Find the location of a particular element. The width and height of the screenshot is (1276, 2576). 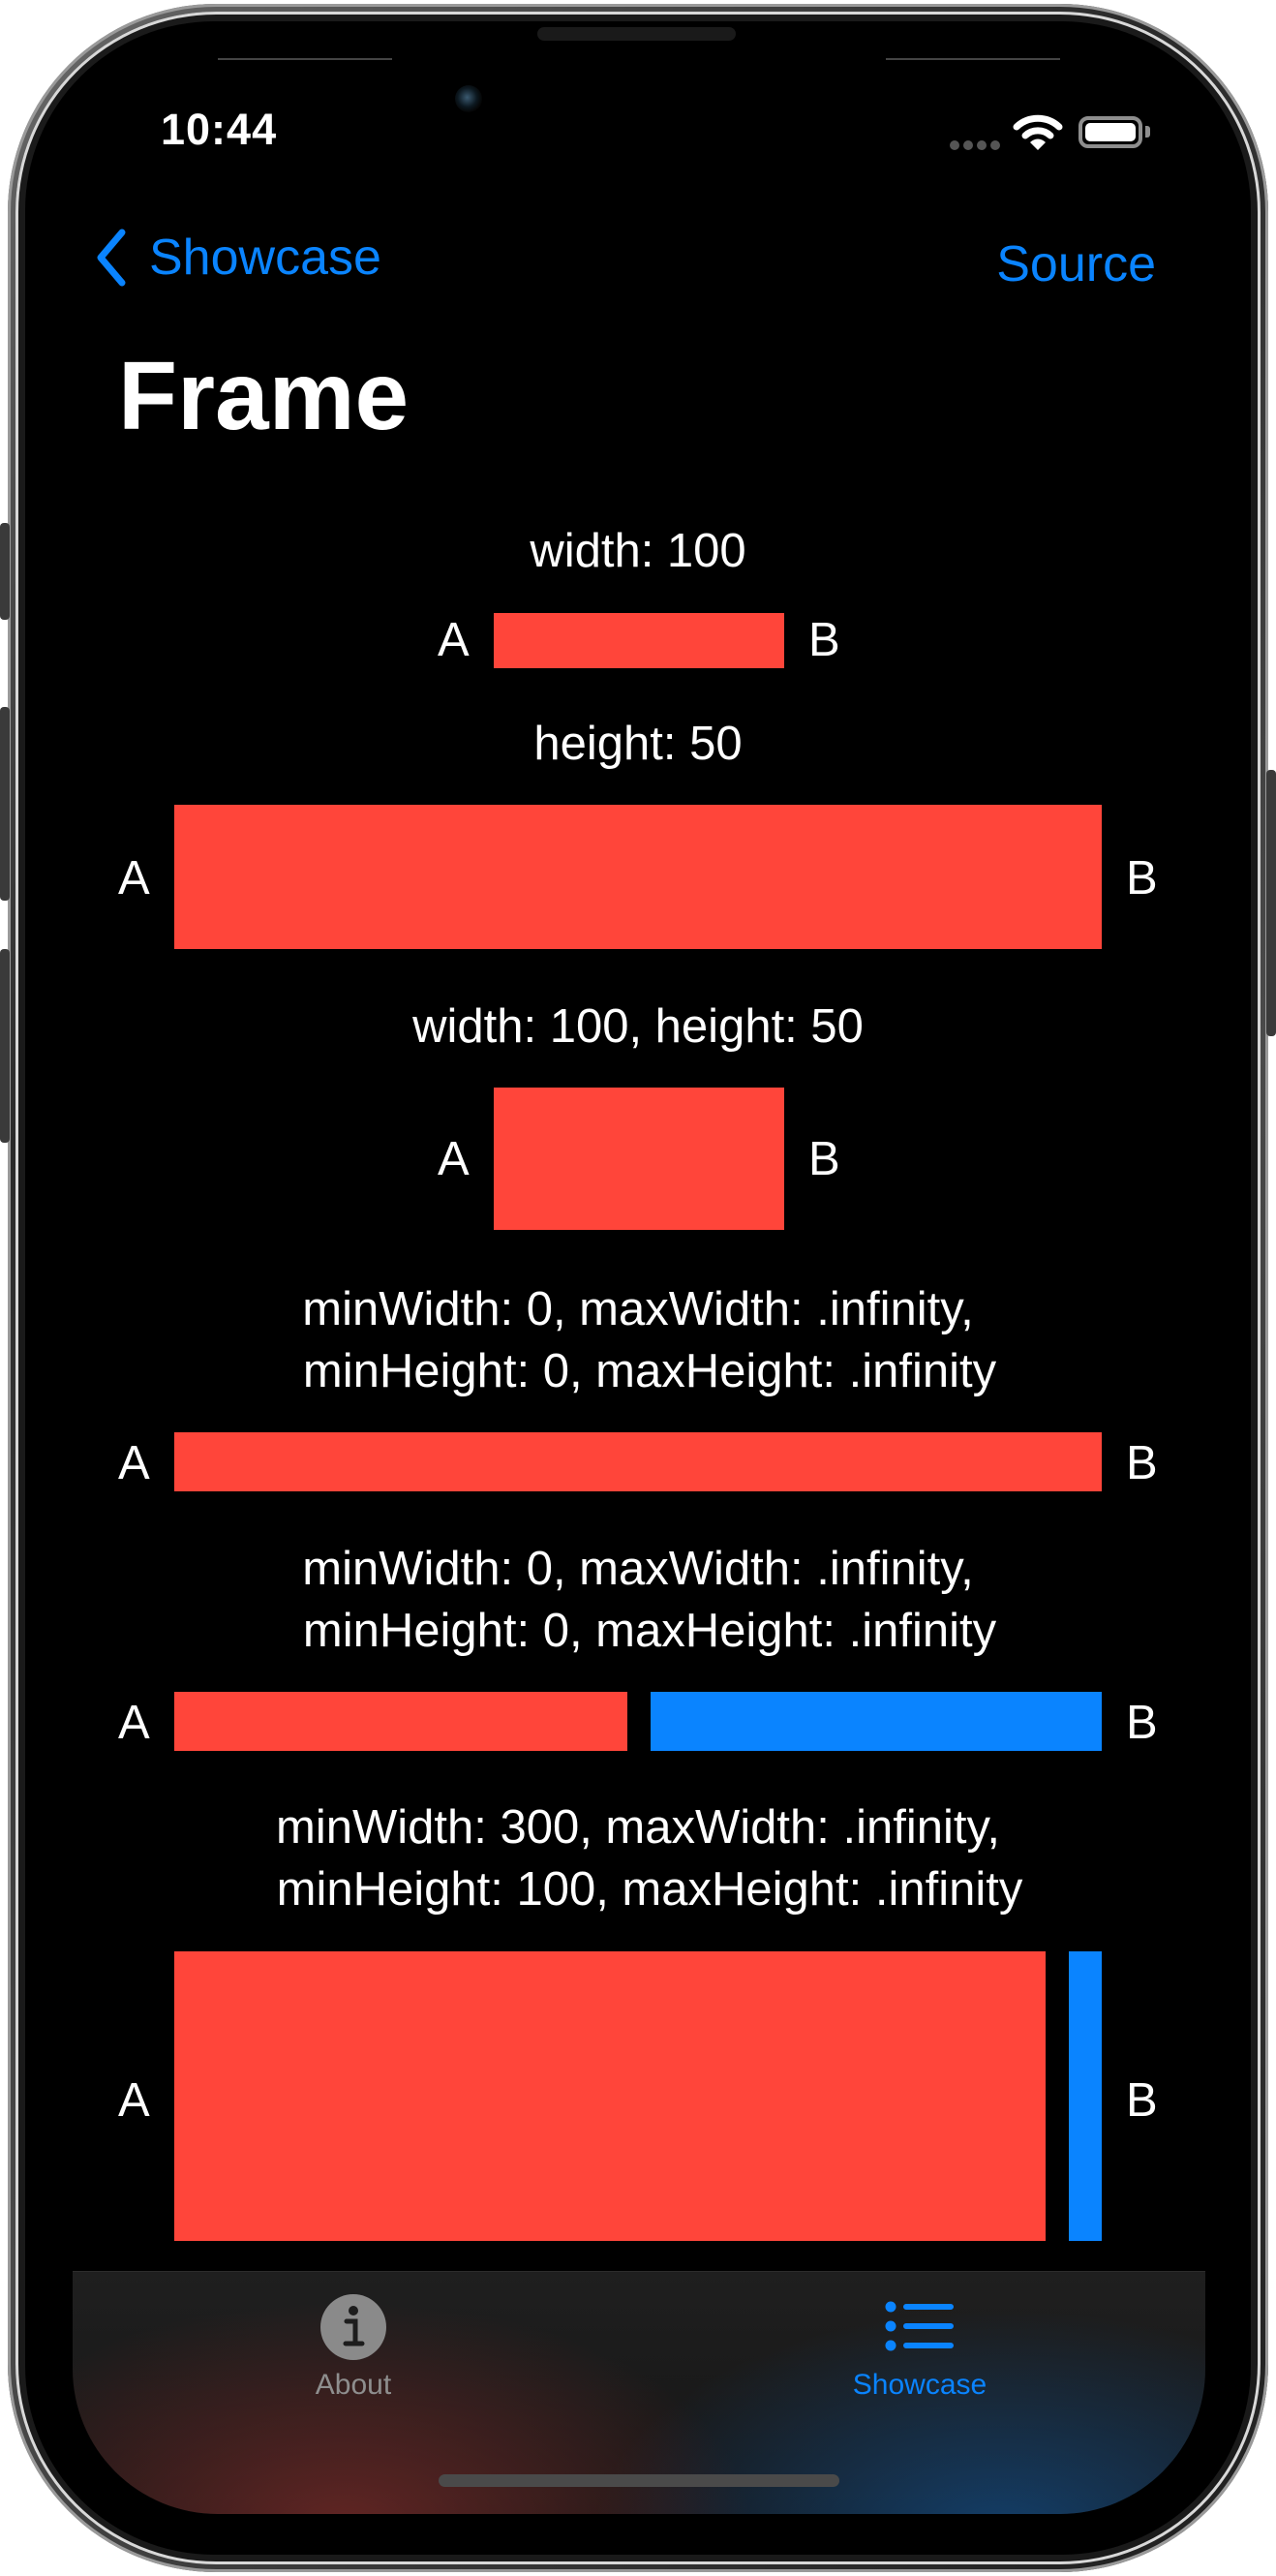

antenna-line-right is located at coordinates (973, 59).